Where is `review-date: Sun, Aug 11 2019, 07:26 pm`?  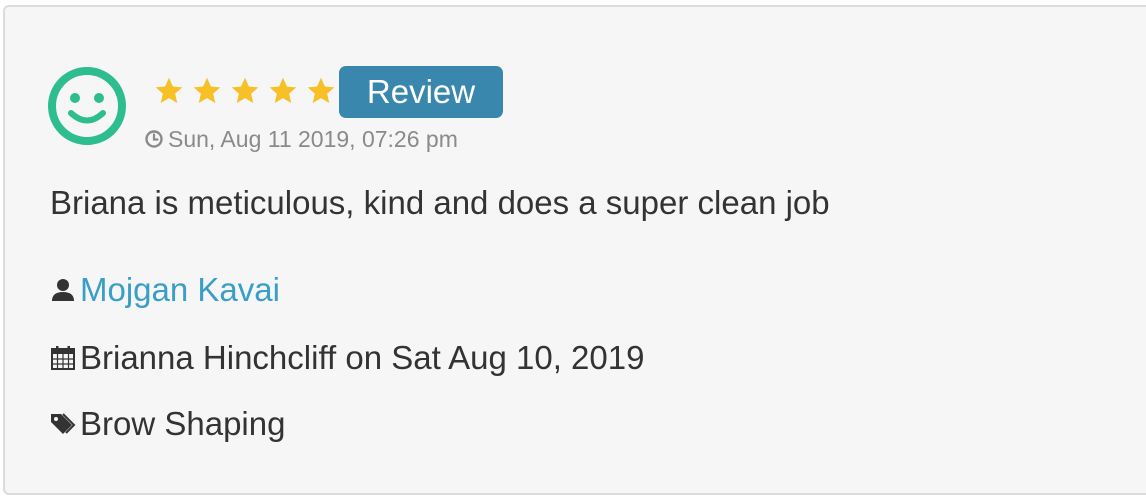
review-date: Sun, Aug 11 2019, 07:26 pm is located at coordinates (301, 139).